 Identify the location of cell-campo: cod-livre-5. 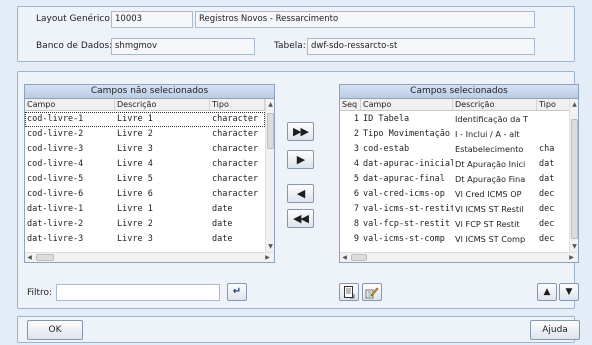
(55, 179).